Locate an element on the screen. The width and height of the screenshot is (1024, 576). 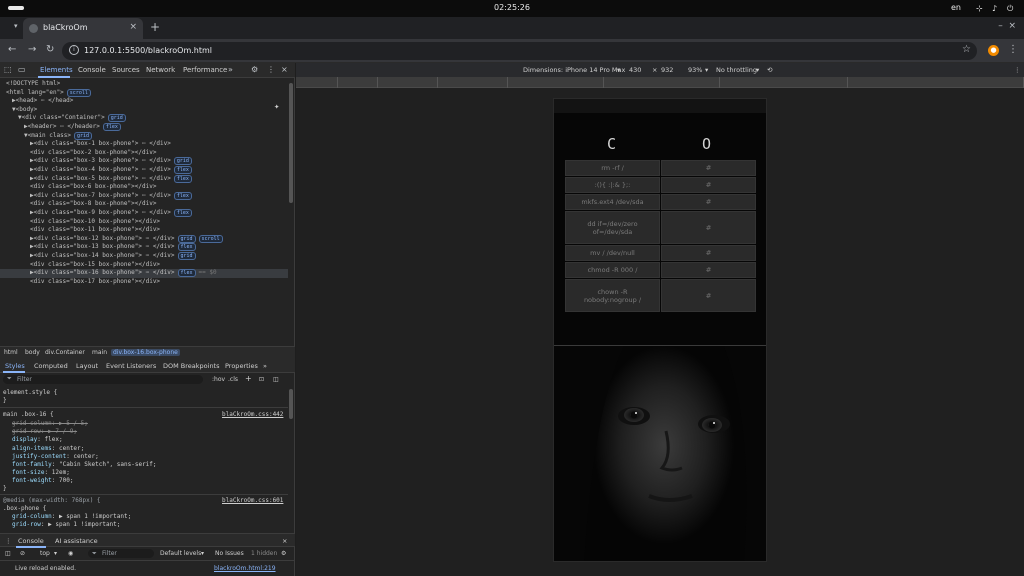
tab-elements: Elements is located at coordinates (56, 70).